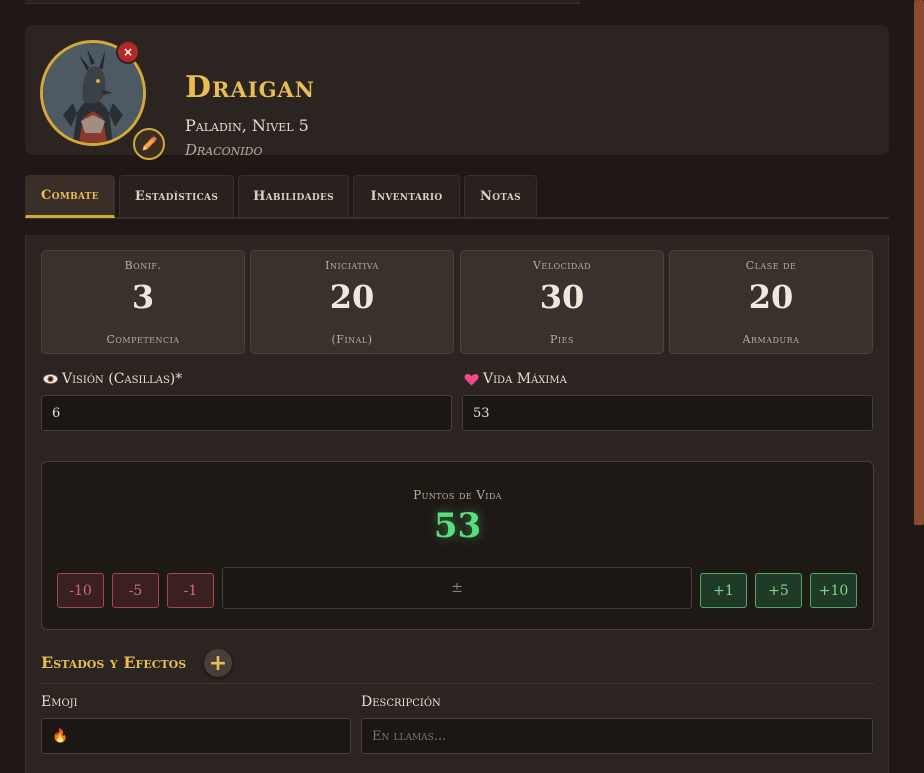 This screenshot has height=773, width=924. Describe the element at coordinates (60, 736) in the screenshot. I see `emoji-value: 🔥` at that location.